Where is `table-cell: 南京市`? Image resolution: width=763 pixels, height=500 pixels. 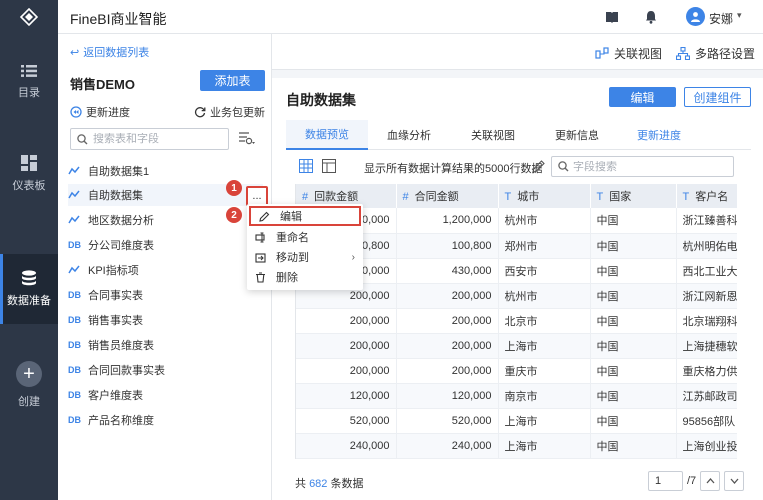 table-cell: 南京市 is located at coordinates (544, 396).